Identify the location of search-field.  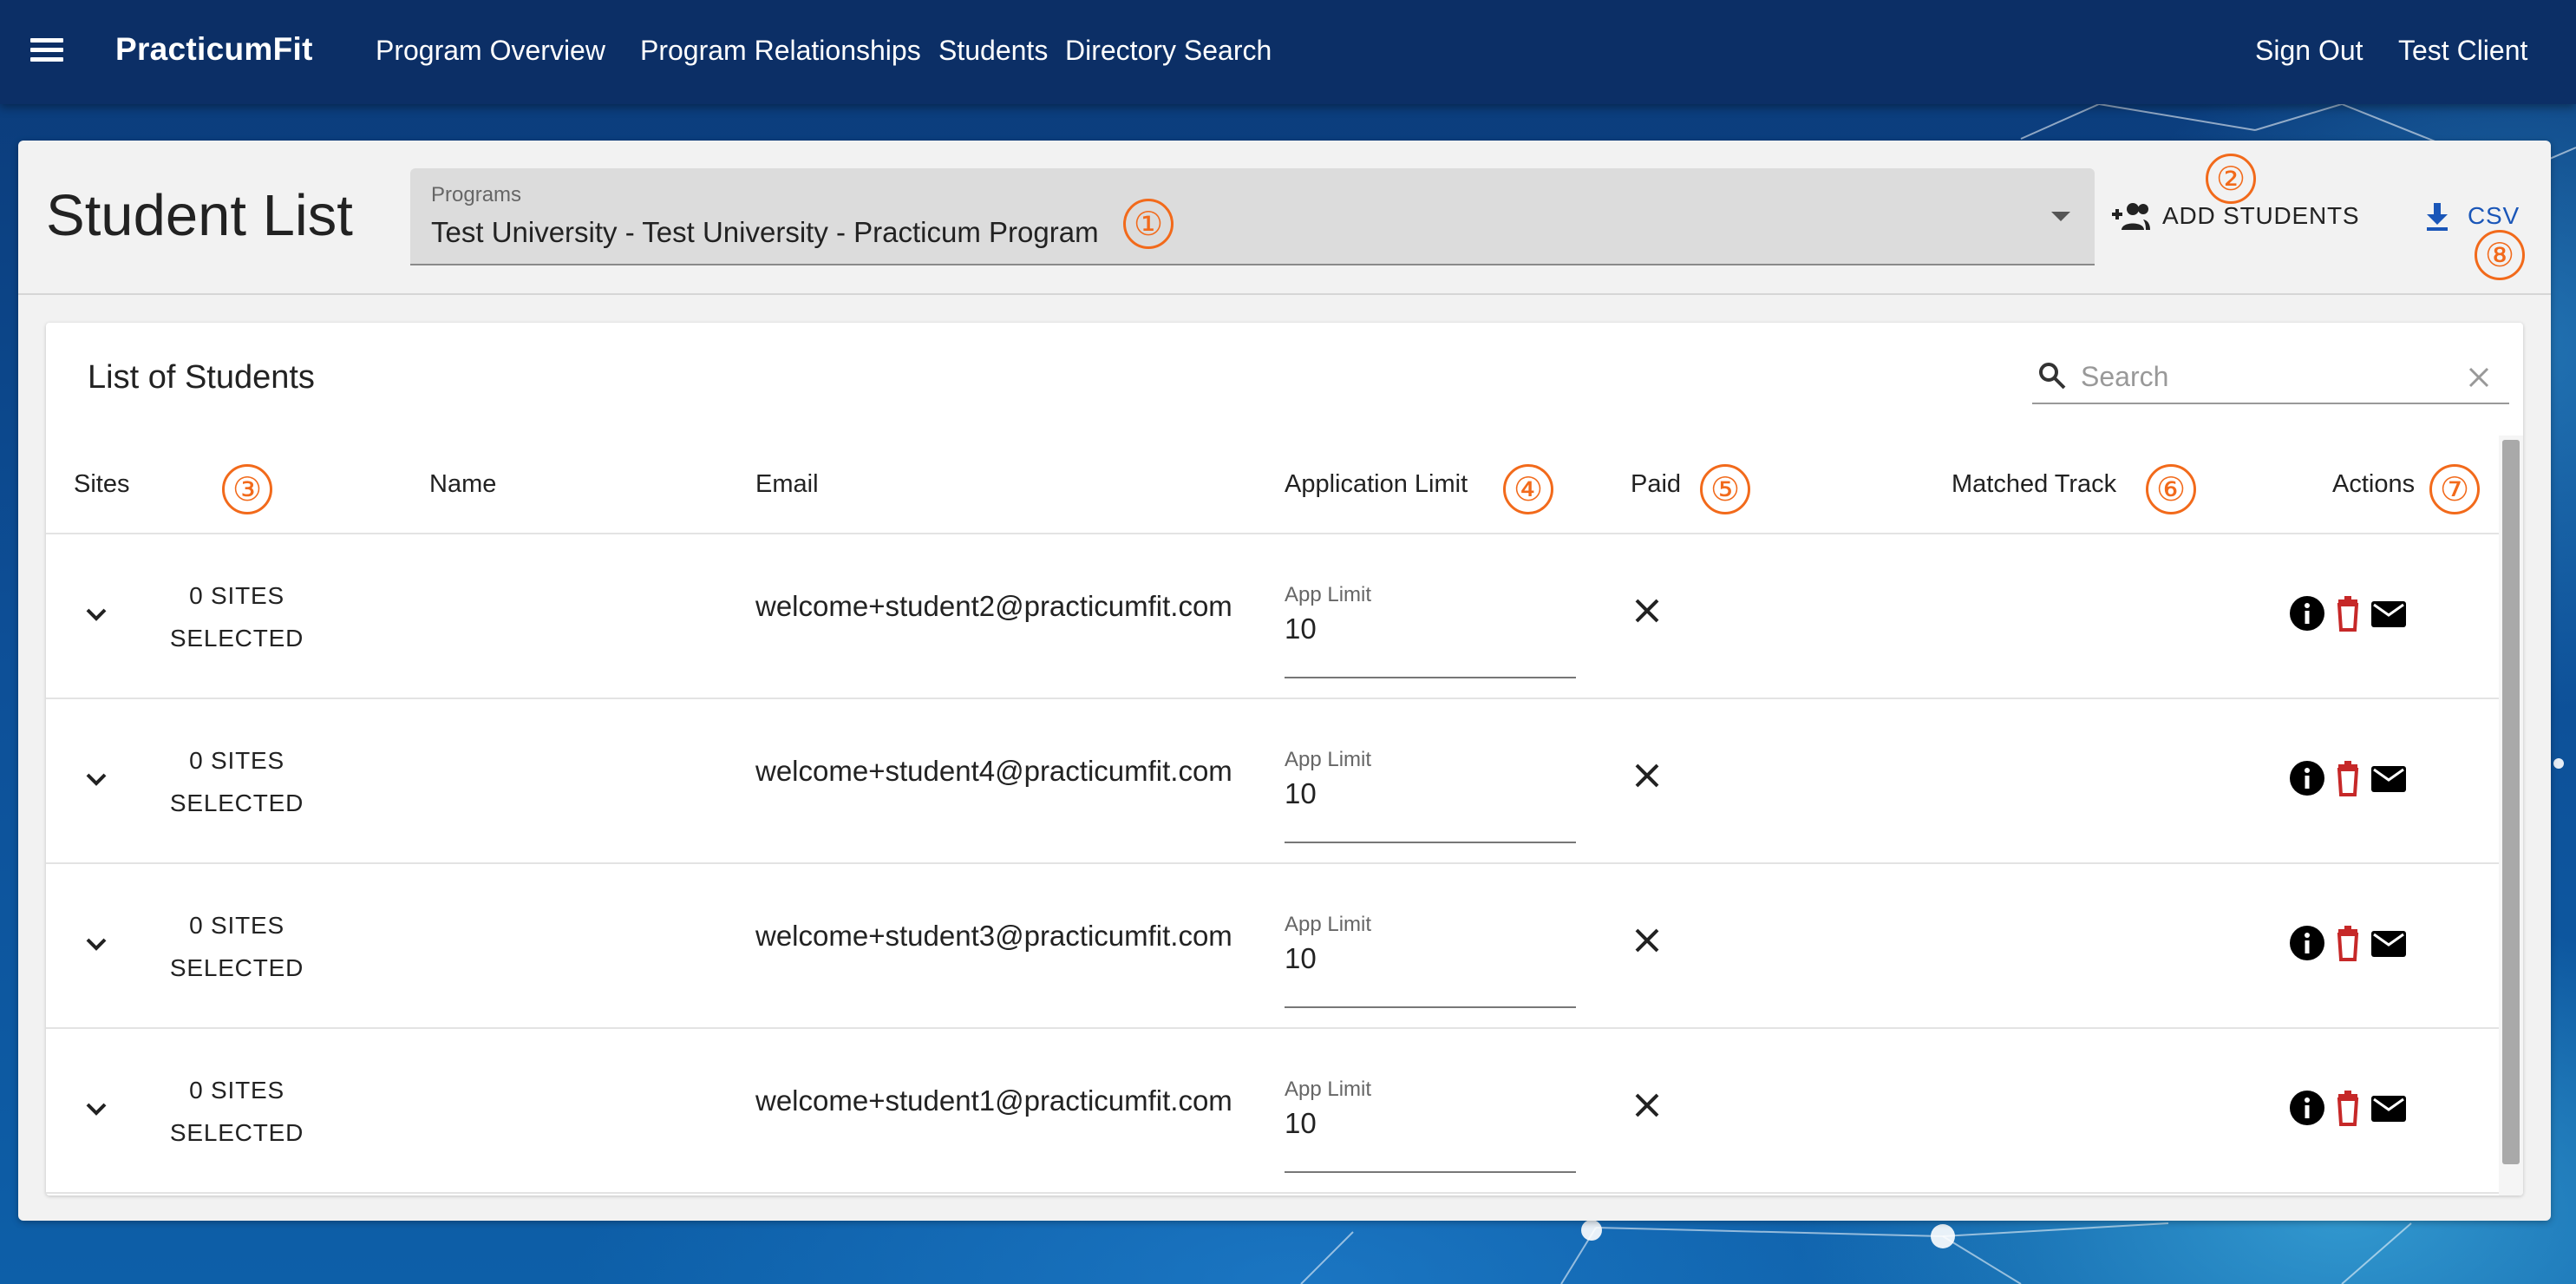
(2270, 377).